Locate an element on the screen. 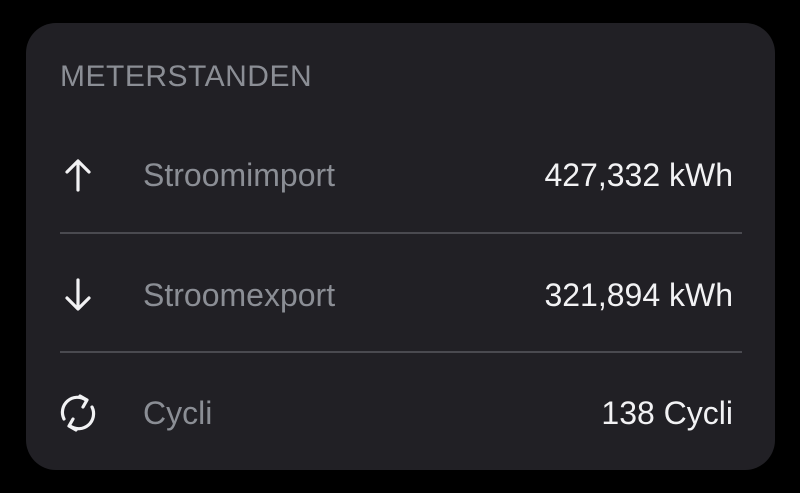 This screenshot has height=493, width=800. arrow-down-icon is located at coordinates (78, 295).